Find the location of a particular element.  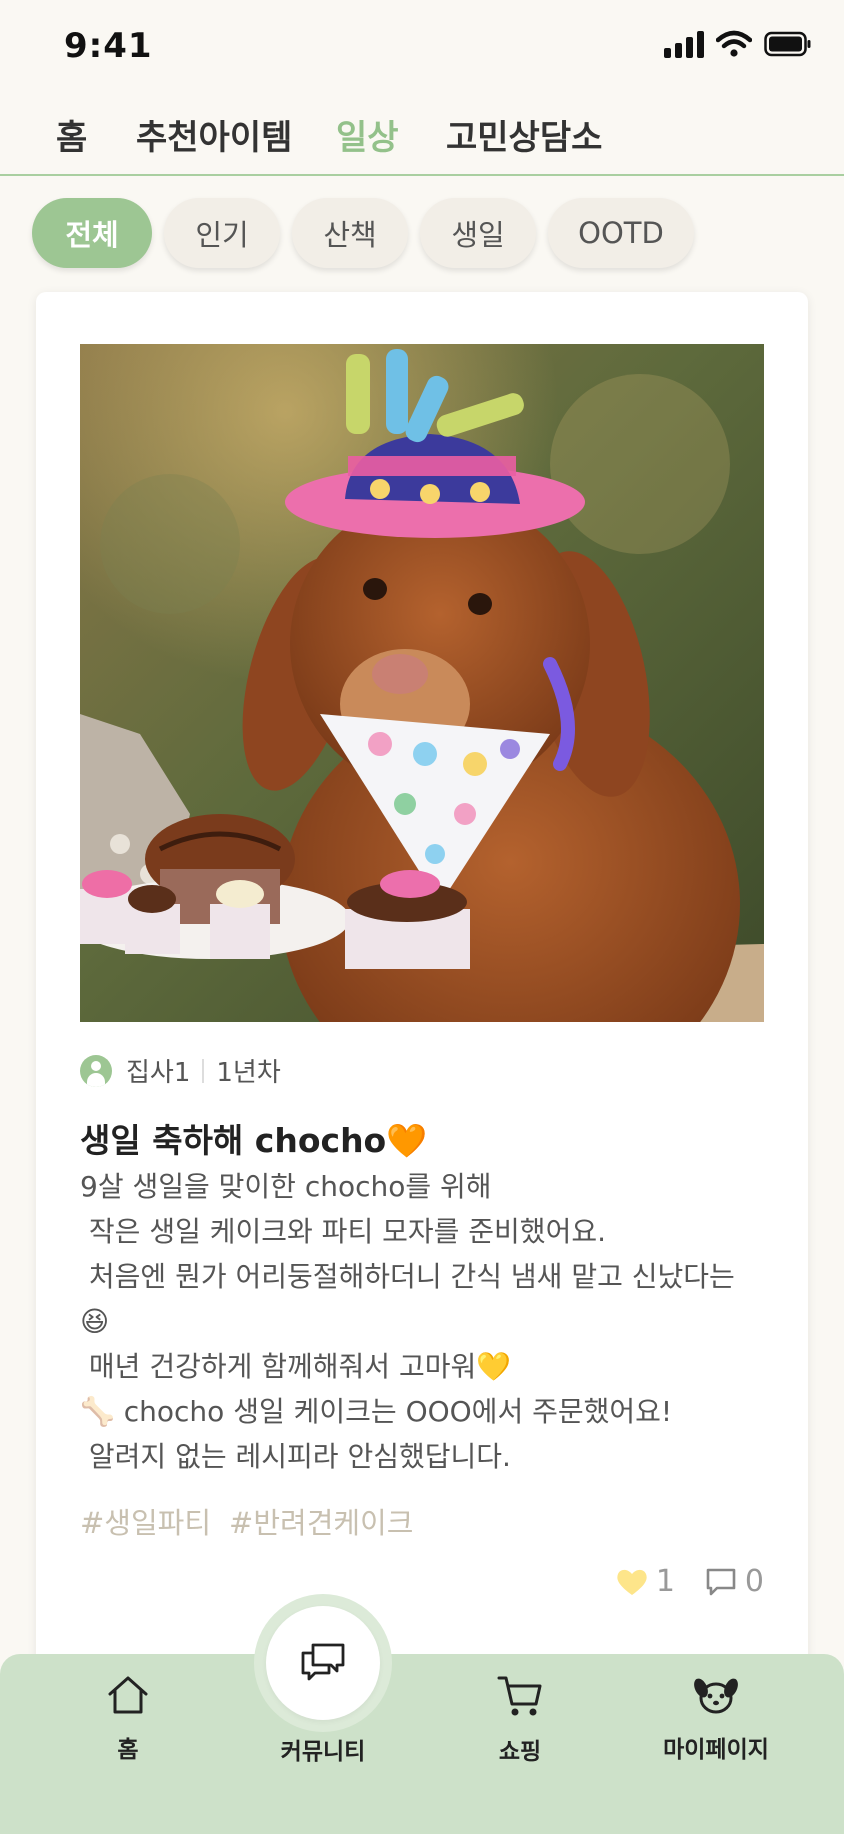

tab-recommended-items: 추천아이템 is located at coordinates (214, 134).